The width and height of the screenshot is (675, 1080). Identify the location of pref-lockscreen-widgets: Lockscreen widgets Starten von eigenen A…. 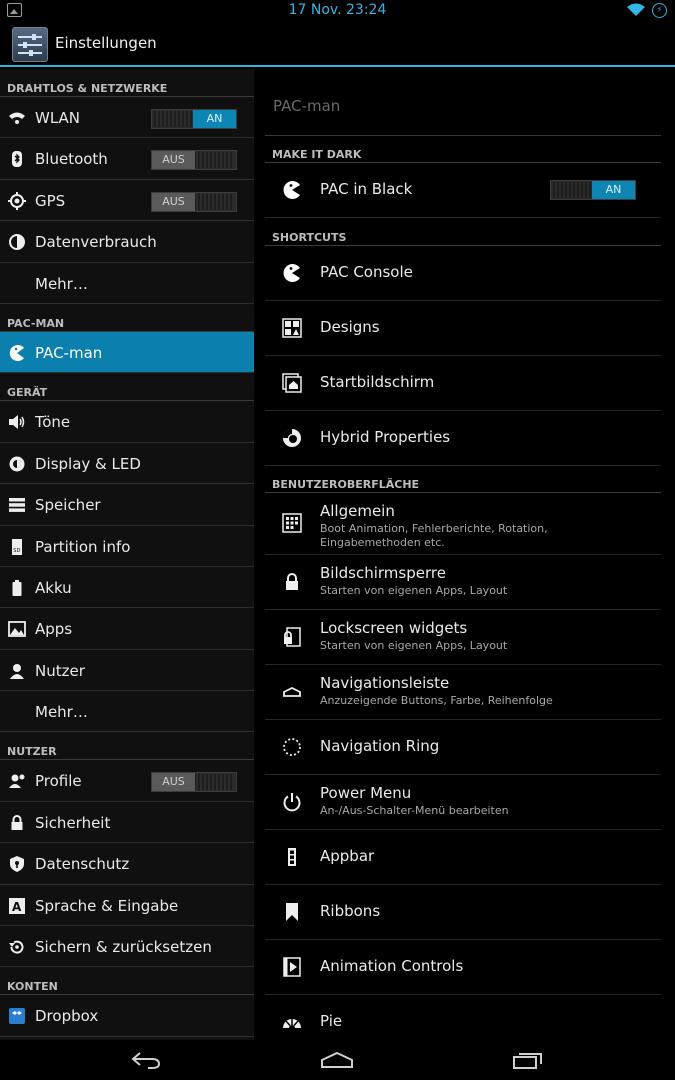
(463, 637).